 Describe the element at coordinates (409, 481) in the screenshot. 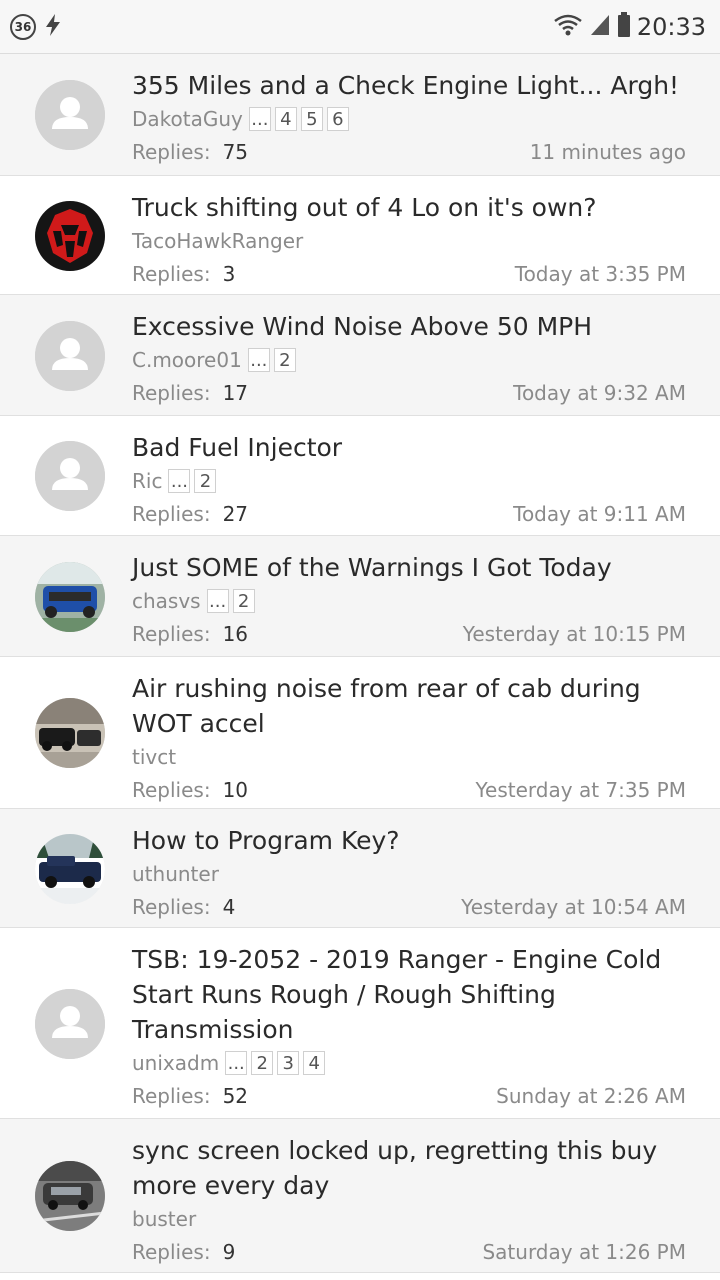

I see `author-row: Ric... 2` at that location.